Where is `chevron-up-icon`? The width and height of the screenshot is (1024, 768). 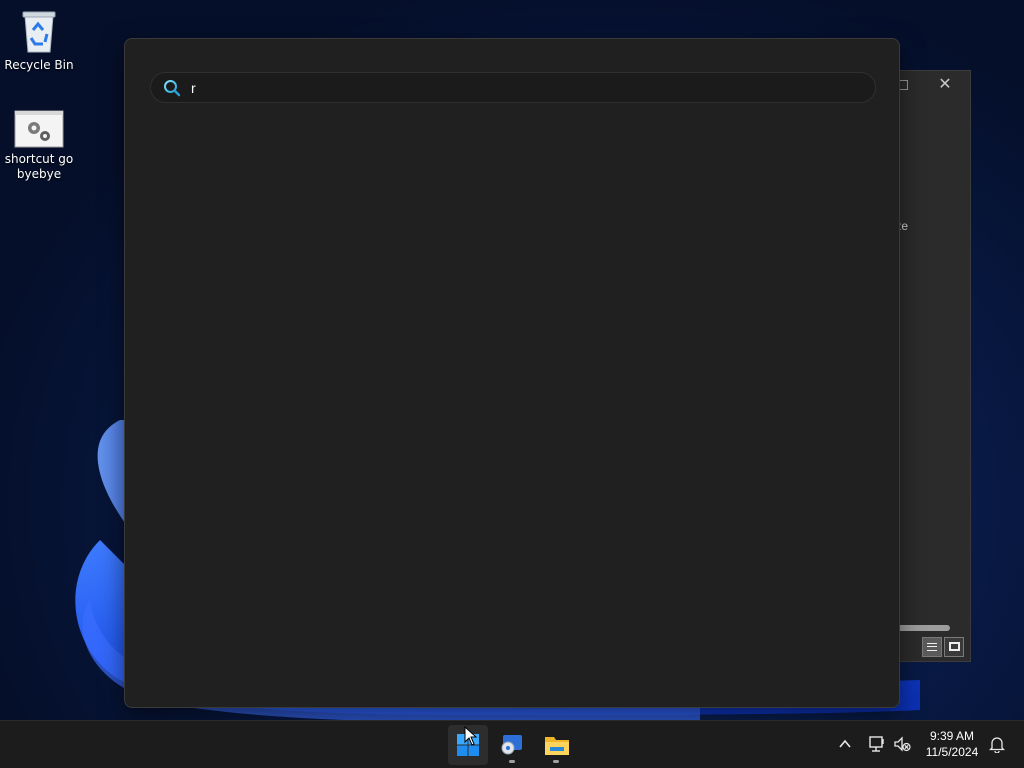 chevron-up-icon is located at coordinates (845, 743).